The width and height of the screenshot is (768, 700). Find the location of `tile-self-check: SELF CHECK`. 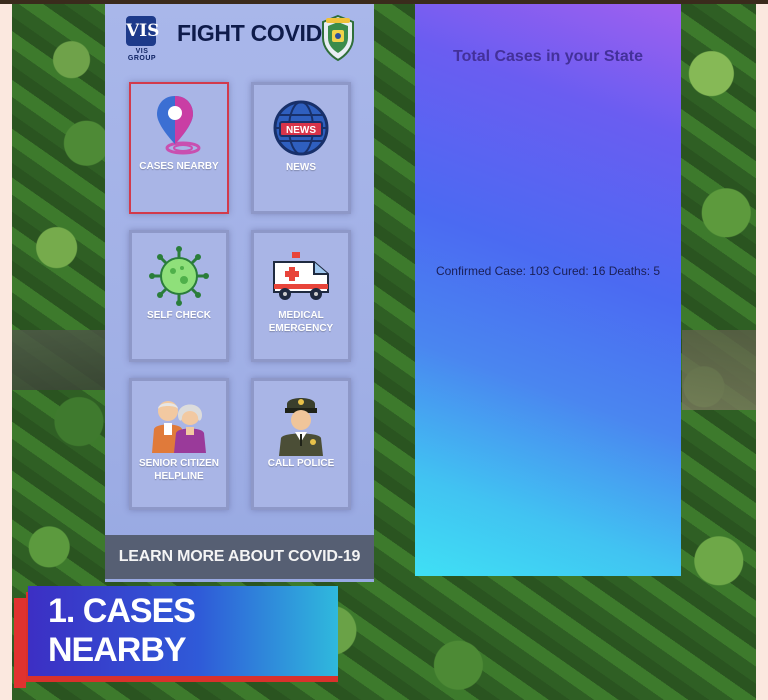

tile-self-check: SELF CHECK is located at coordinates (179, 296).